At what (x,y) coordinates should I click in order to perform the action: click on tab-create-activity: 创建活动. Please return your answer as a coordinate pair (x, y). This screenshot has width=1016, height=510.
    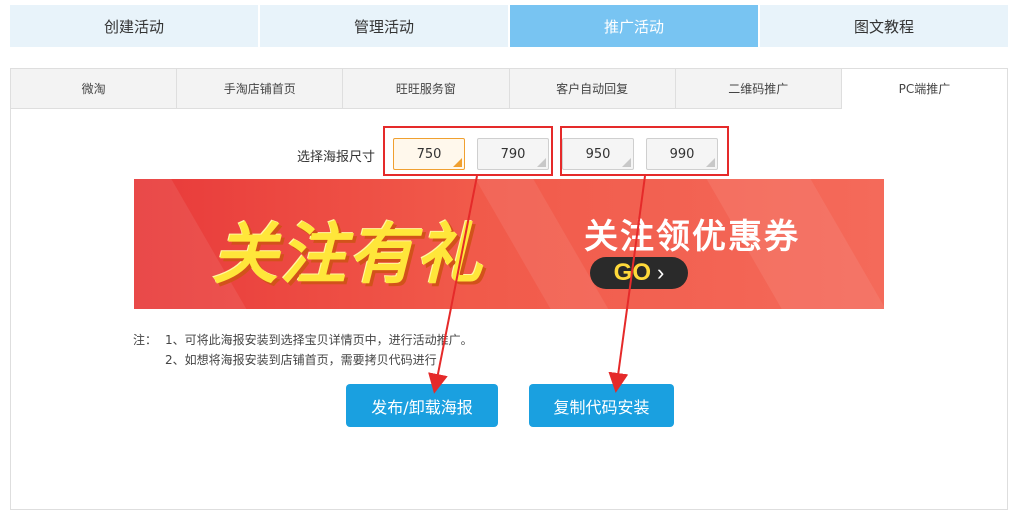
    Looking at the image, I should click on (134, 26).